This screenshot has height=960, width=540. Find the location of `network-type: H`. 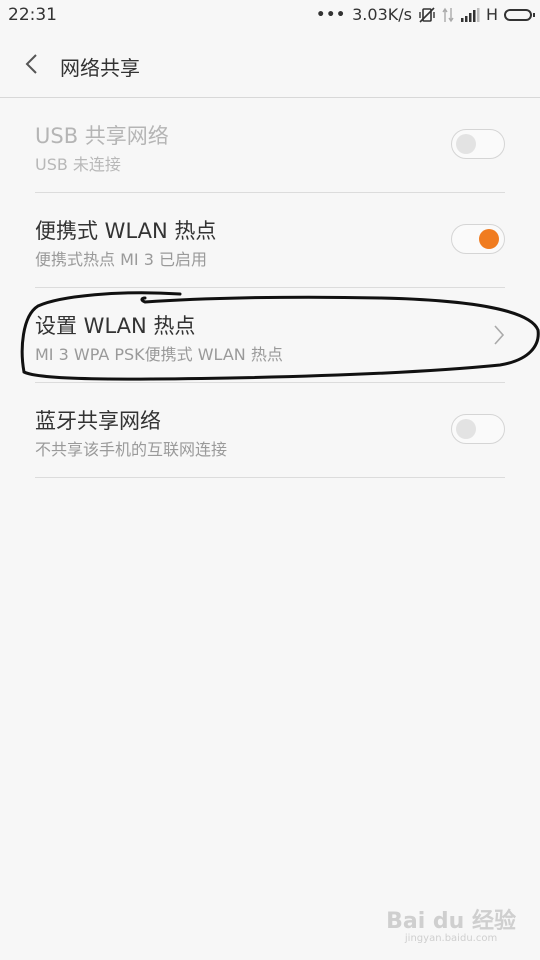

network-type: H is located at coordinates (491, 14).